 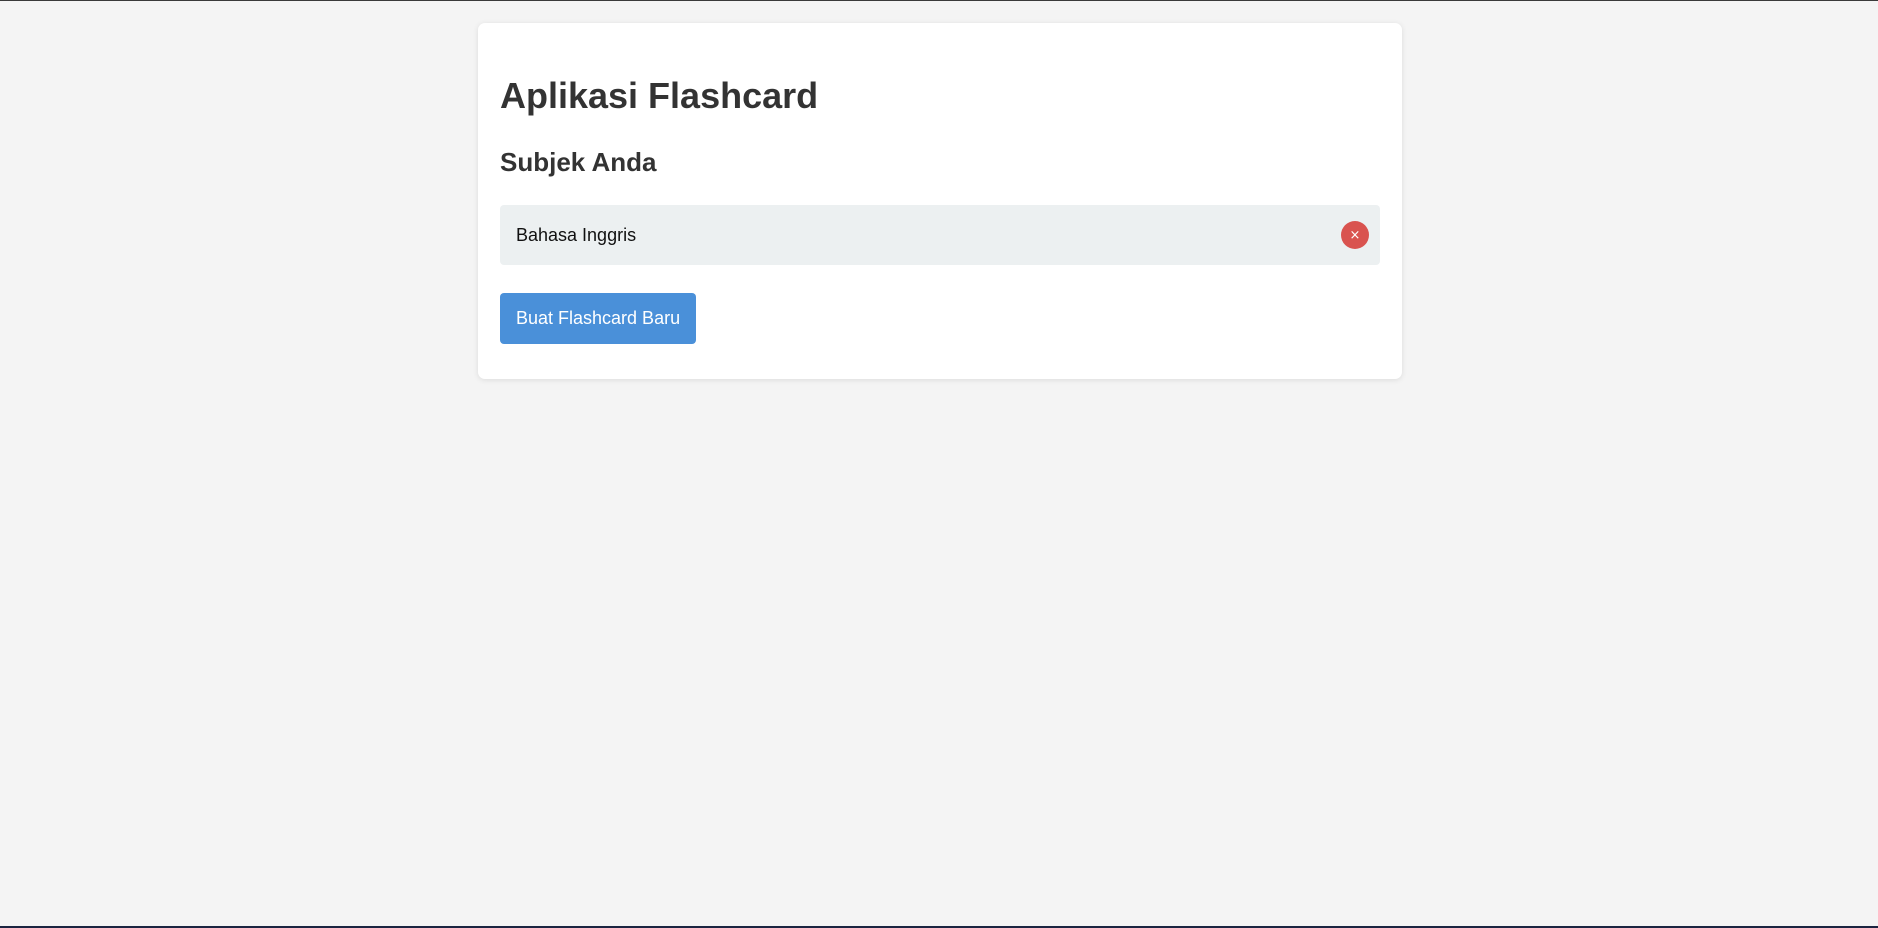 I want to click on delete-subject-button: ×, so click(x=1355, y=235).